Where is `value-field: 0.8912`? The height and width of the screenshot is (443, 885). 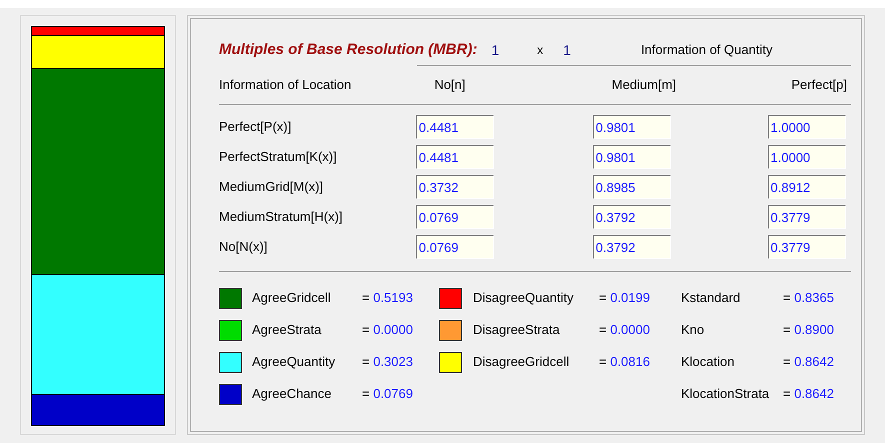
value-field: 0.8912 is located at coordinates (807, 187).